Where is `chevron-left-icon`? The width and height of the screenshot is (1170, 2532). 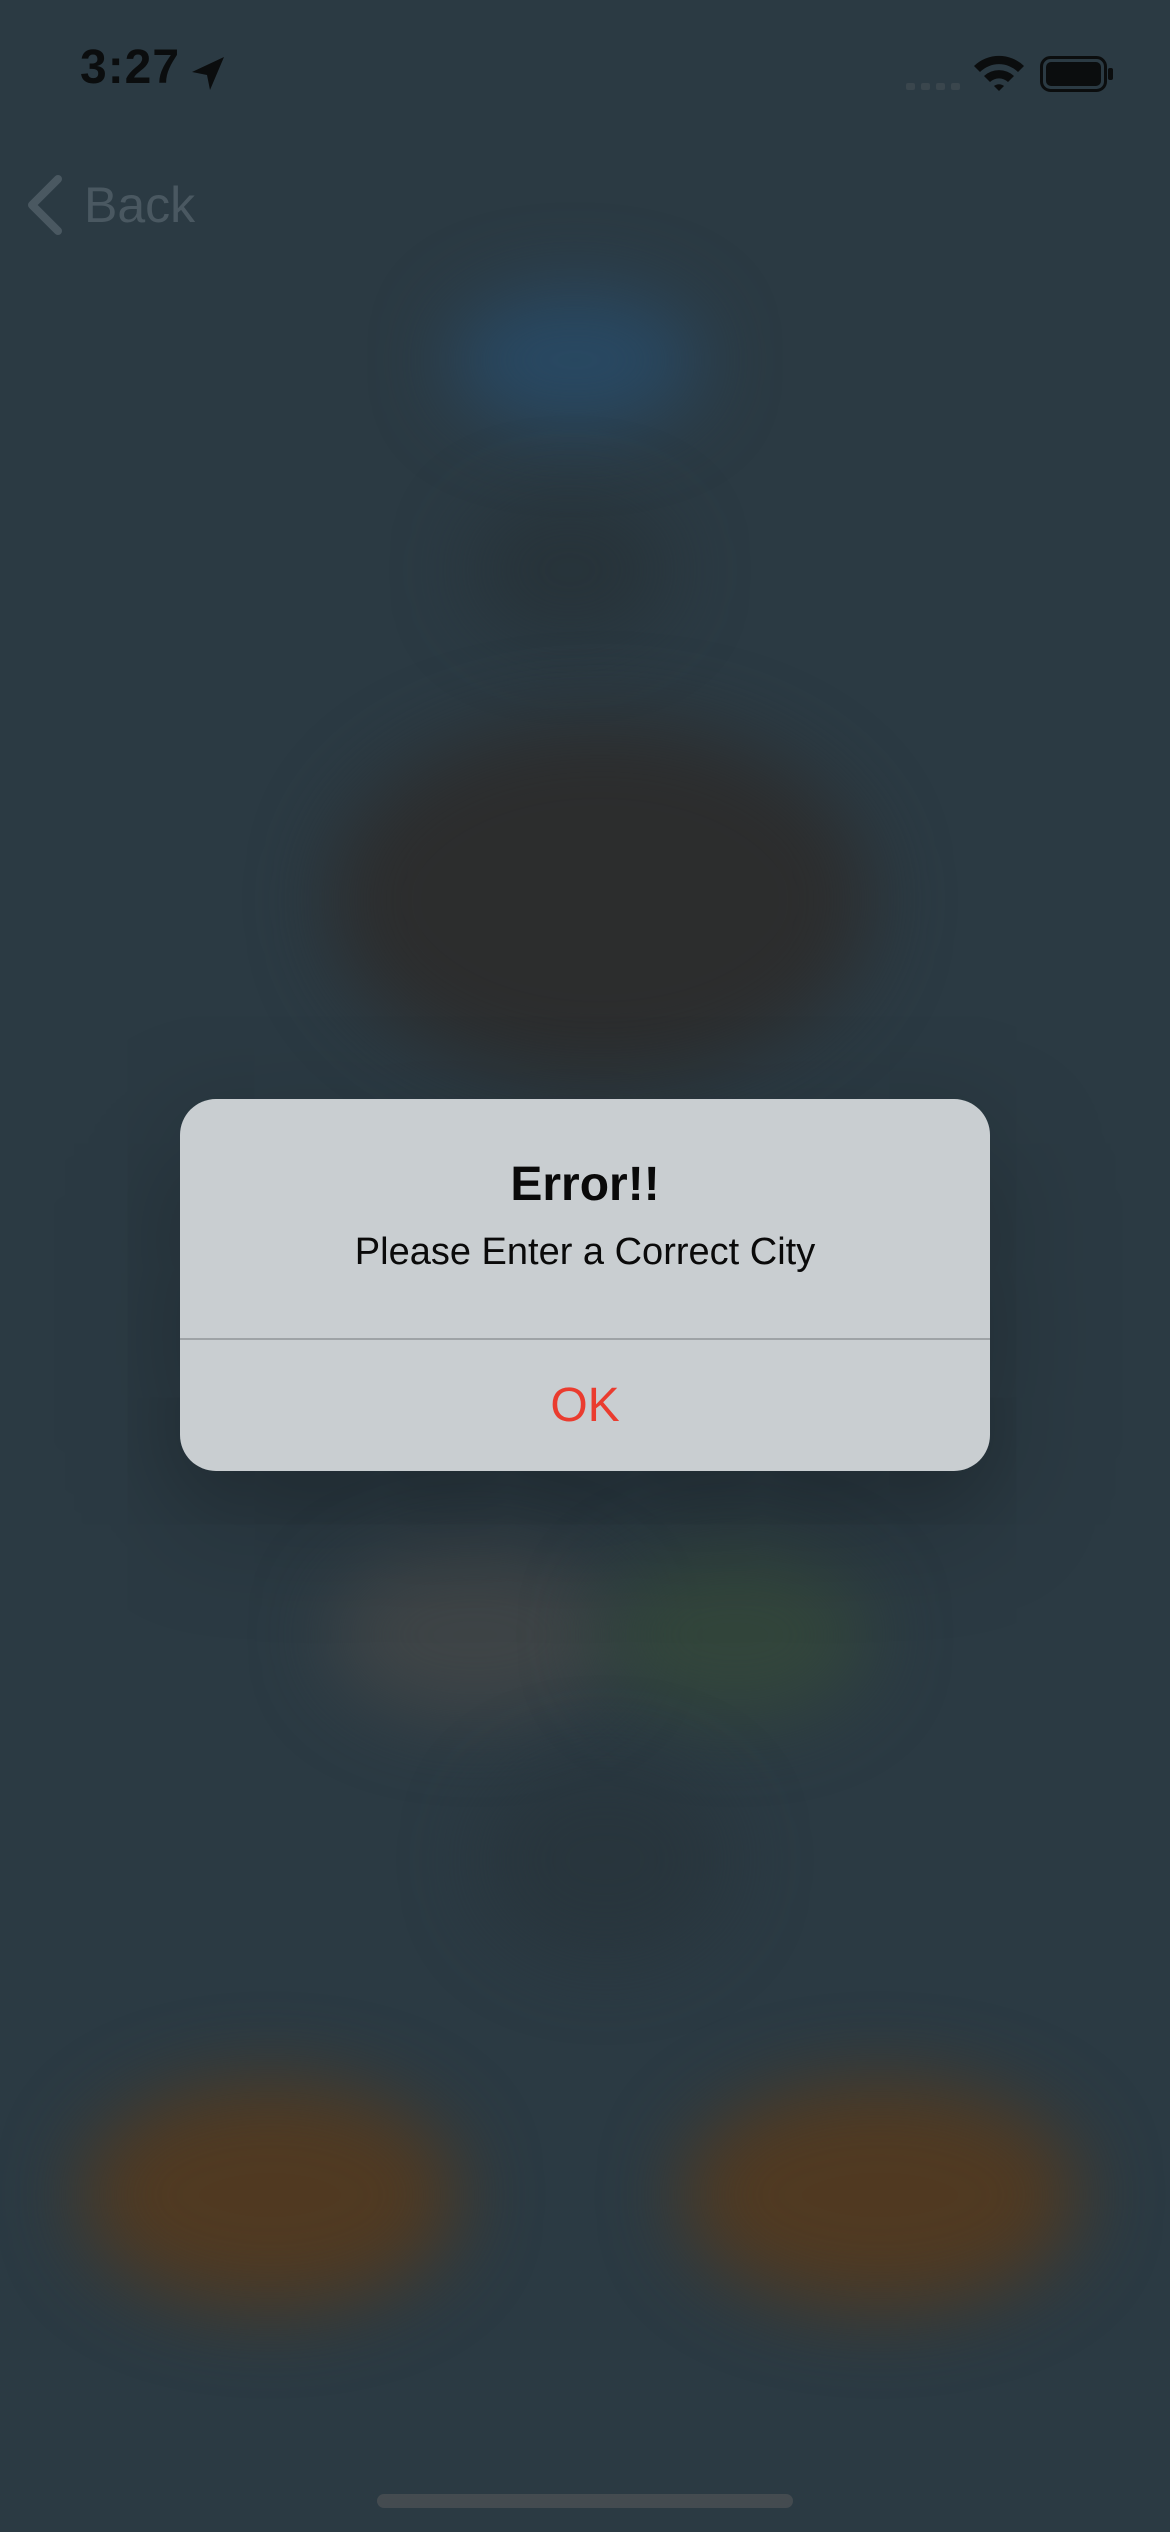
chevron-left-icon is located at coordinates (45, 205).